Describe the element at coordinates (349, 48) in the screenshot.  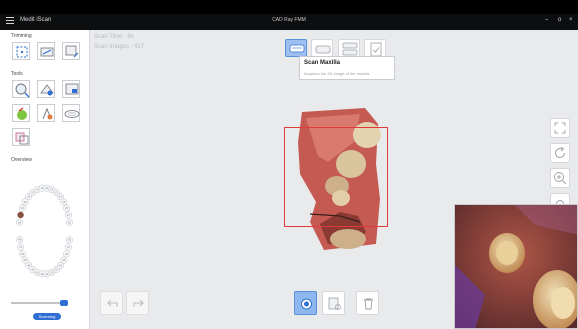
I see `scan-occlusion-button` at that location.